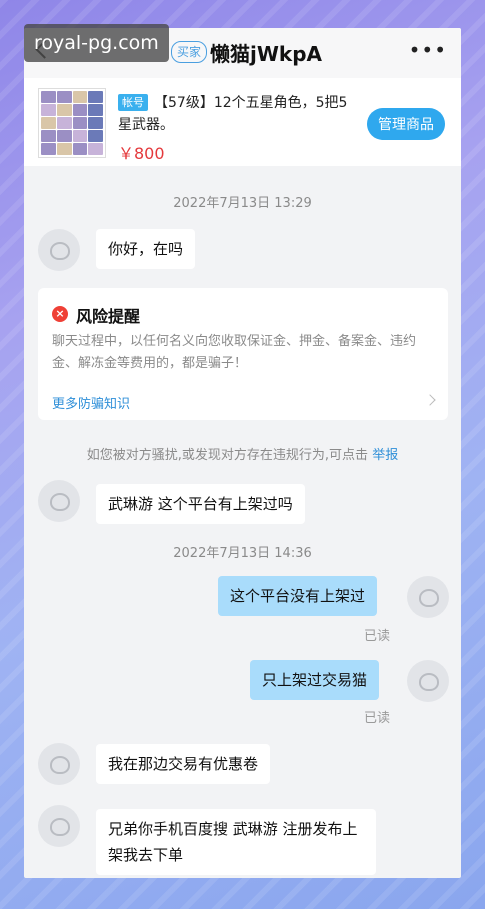 This screenshot has height=909, width=485. I want to click on manage-product-button: 管理商品, so click(406, 124).